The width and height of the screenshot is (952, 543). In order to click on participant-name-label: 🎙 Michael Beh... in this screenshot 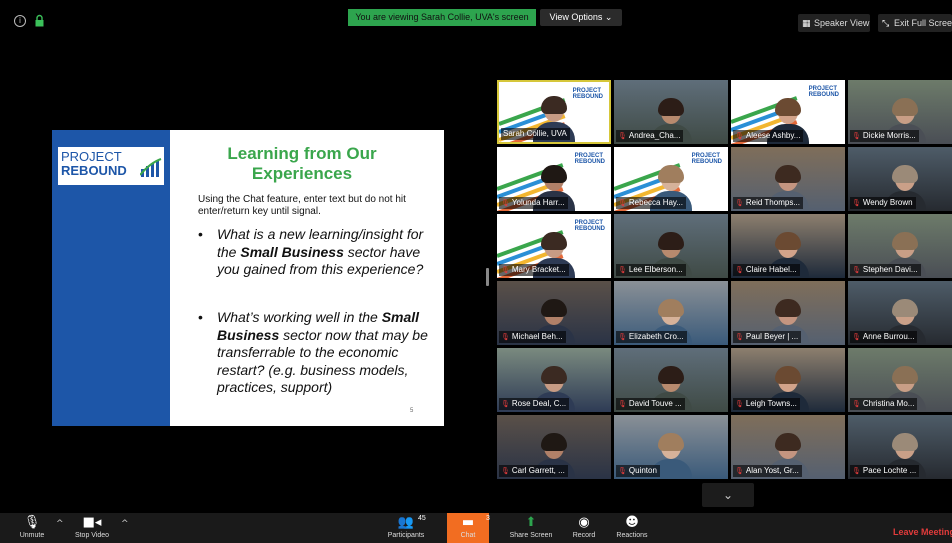, I will do `click(532, 337)`.